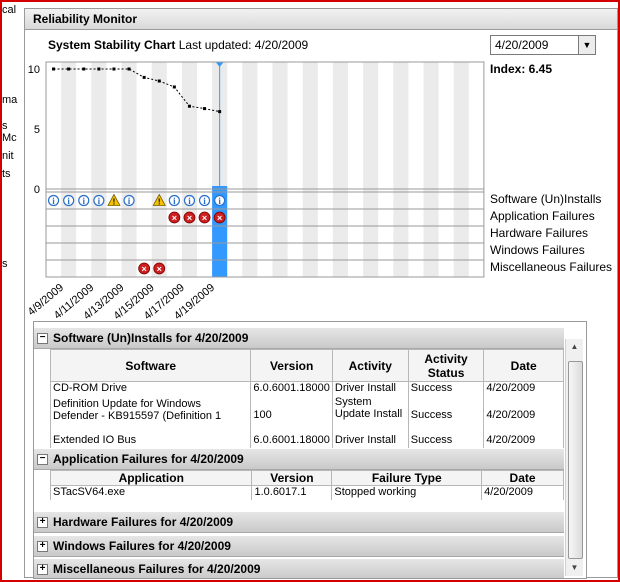 This screenshot has height=582, width=620. Describe the element at coordinates (537, 250) in the screenshot. I see `category-label: Windows Failures` at that location.